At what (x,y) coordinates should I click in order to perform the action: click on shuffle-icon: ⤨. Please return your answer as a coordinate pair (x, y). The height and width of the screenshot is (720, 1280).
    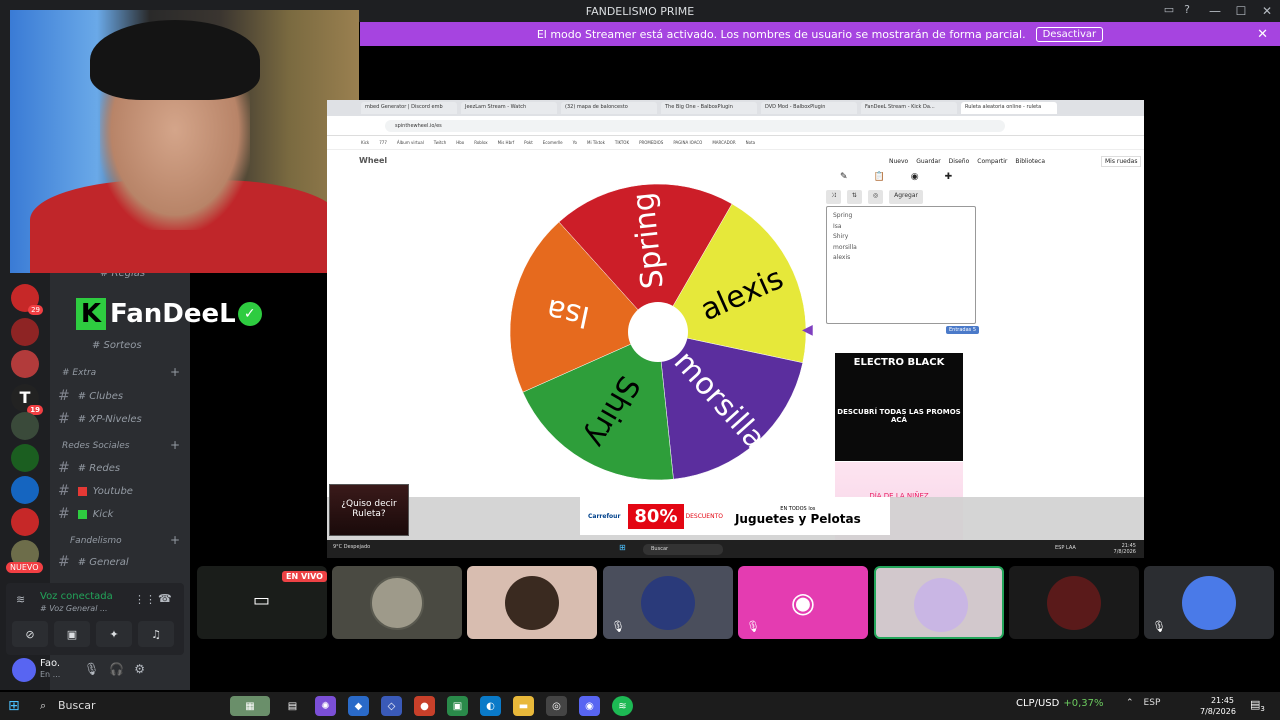
    Looking at the image, I should click on (833, 197).